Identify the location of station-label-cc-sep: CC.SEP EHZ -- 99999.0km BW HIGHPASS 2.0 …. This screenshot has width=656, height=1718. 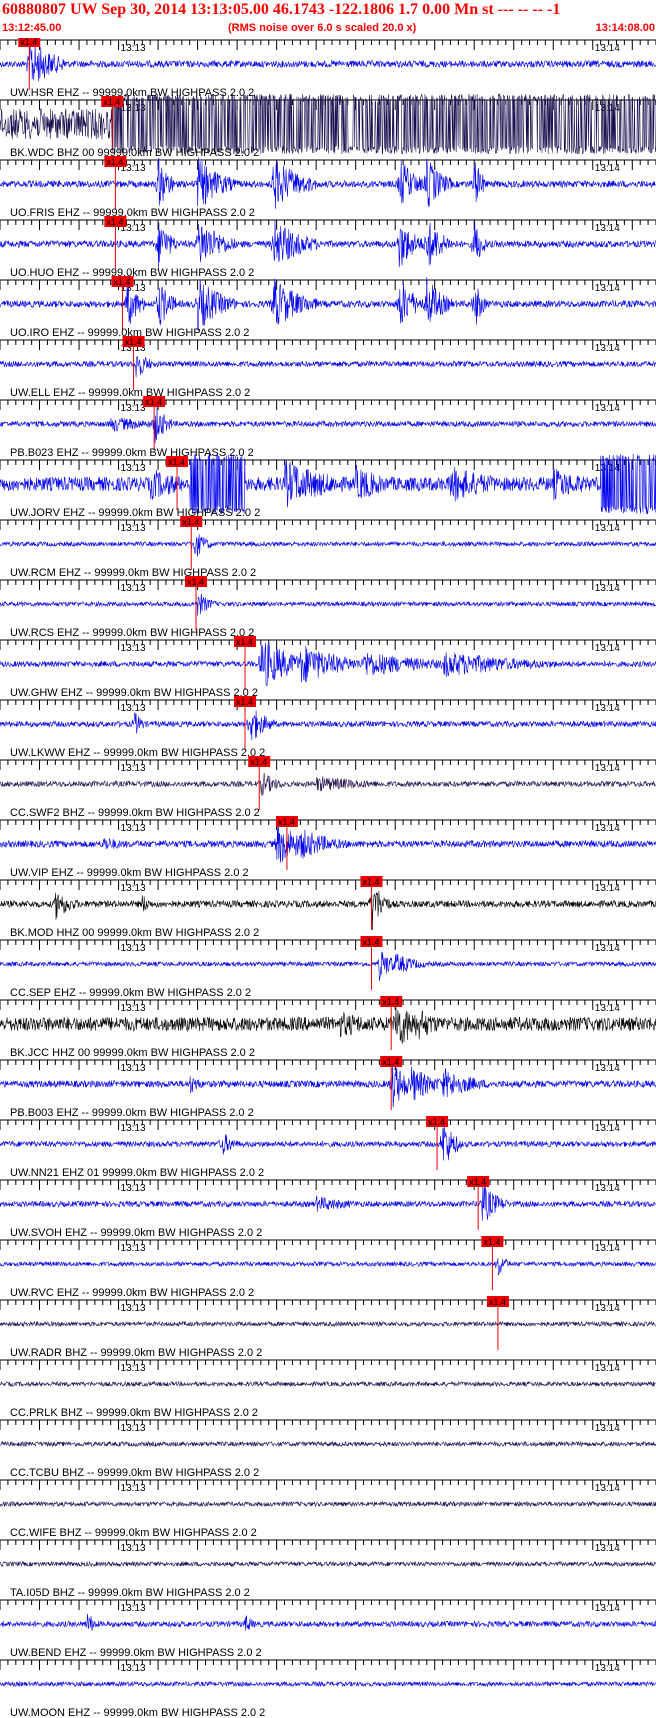
(130, 993).